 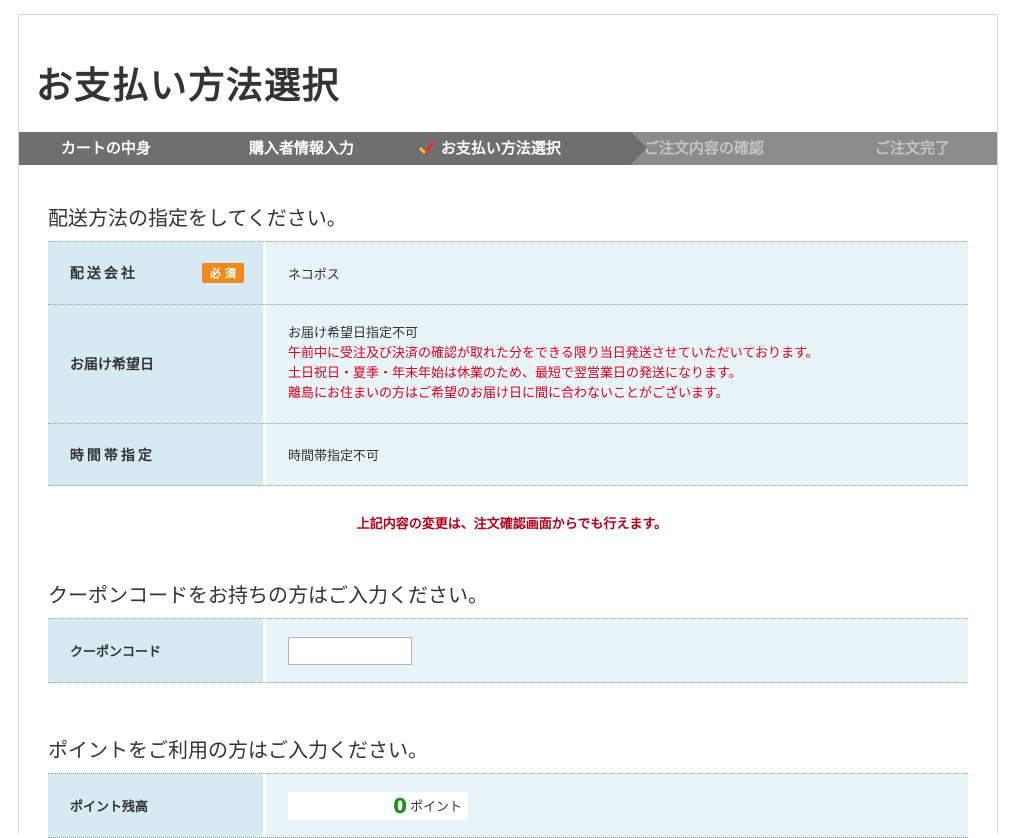 I want to click on points-table: ポイント残高 0 ポイント, so click(x=508, y=805).